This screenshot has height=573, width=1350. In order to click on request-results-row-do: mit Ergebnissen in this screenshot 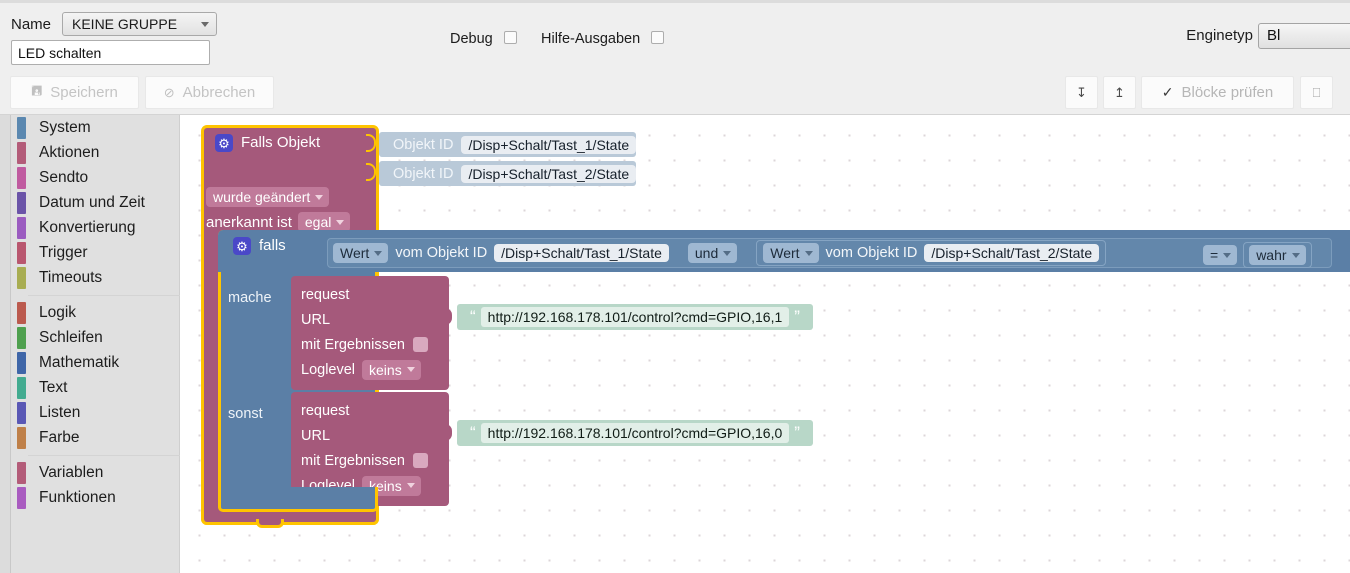, I will do `click(375, 344)`.